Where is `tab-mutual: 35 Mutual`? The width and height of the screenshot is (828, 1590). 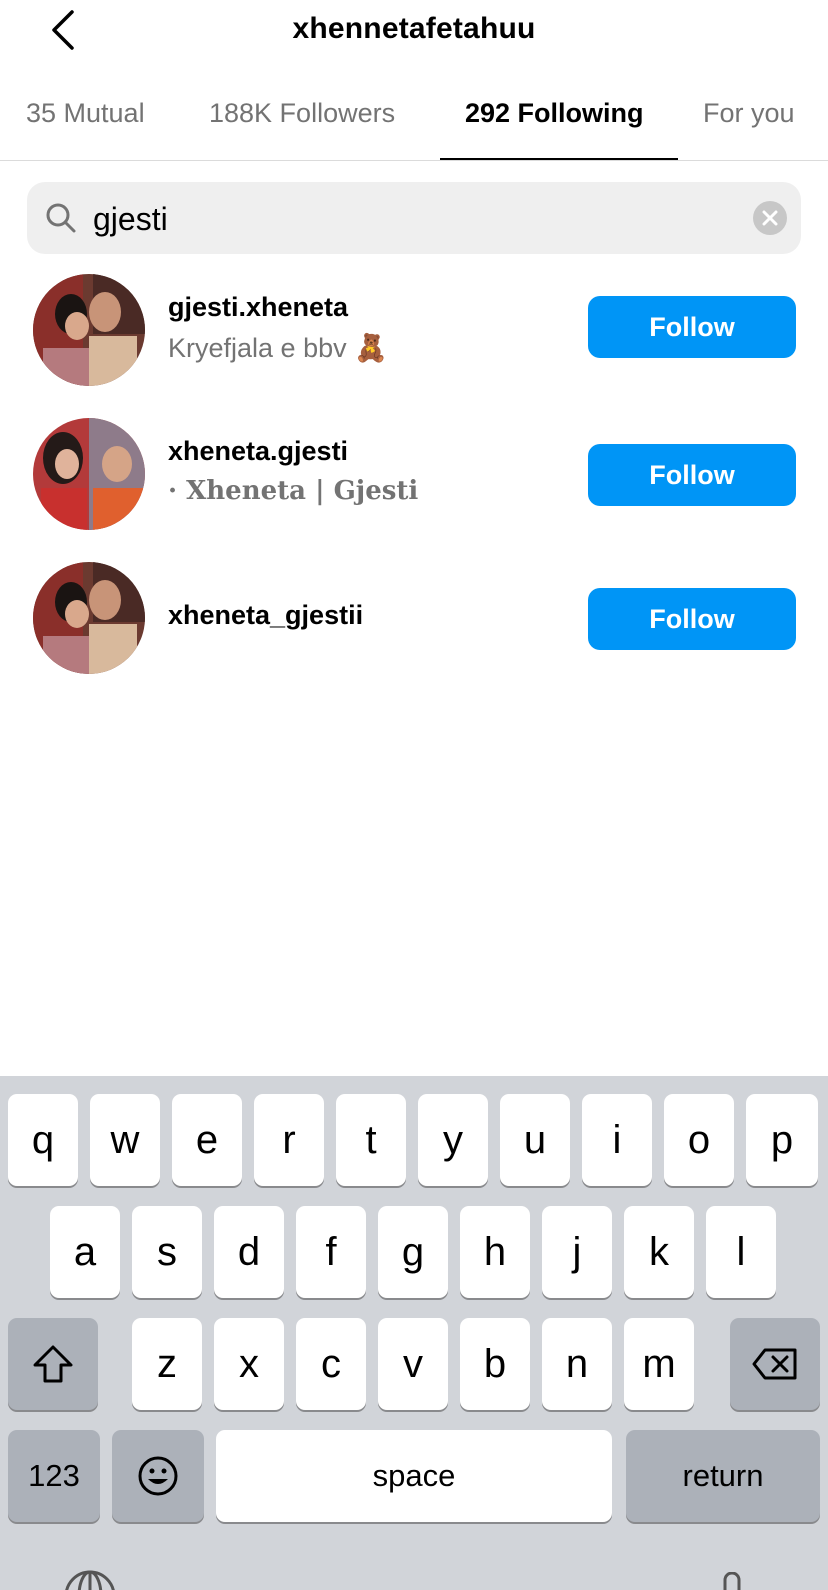 tab-mutual: 35 Mutual is located at coordinates (85, 113).